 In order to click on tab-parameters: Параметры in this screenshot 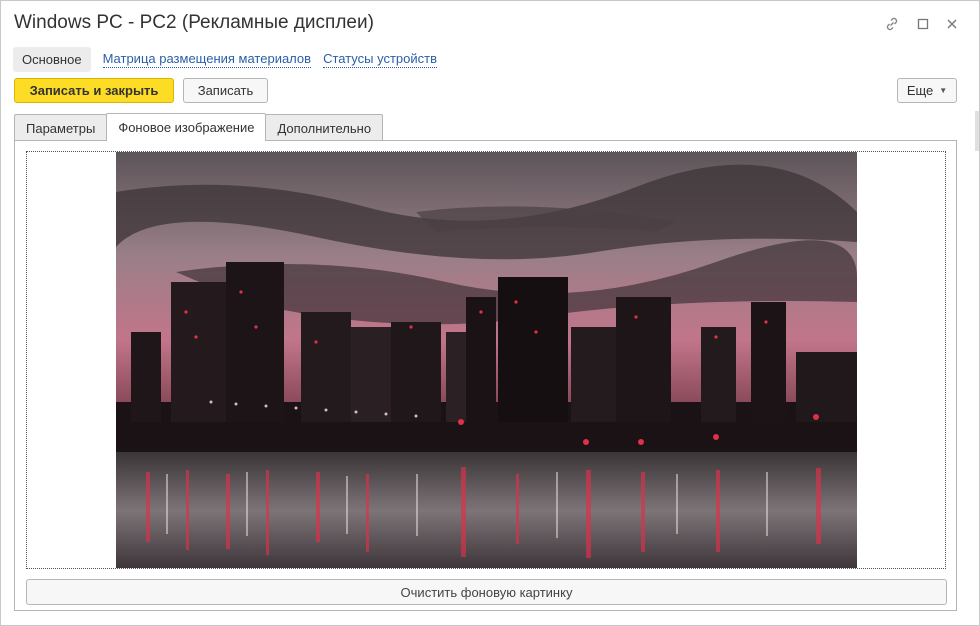, I will do `click(61, 127)`.